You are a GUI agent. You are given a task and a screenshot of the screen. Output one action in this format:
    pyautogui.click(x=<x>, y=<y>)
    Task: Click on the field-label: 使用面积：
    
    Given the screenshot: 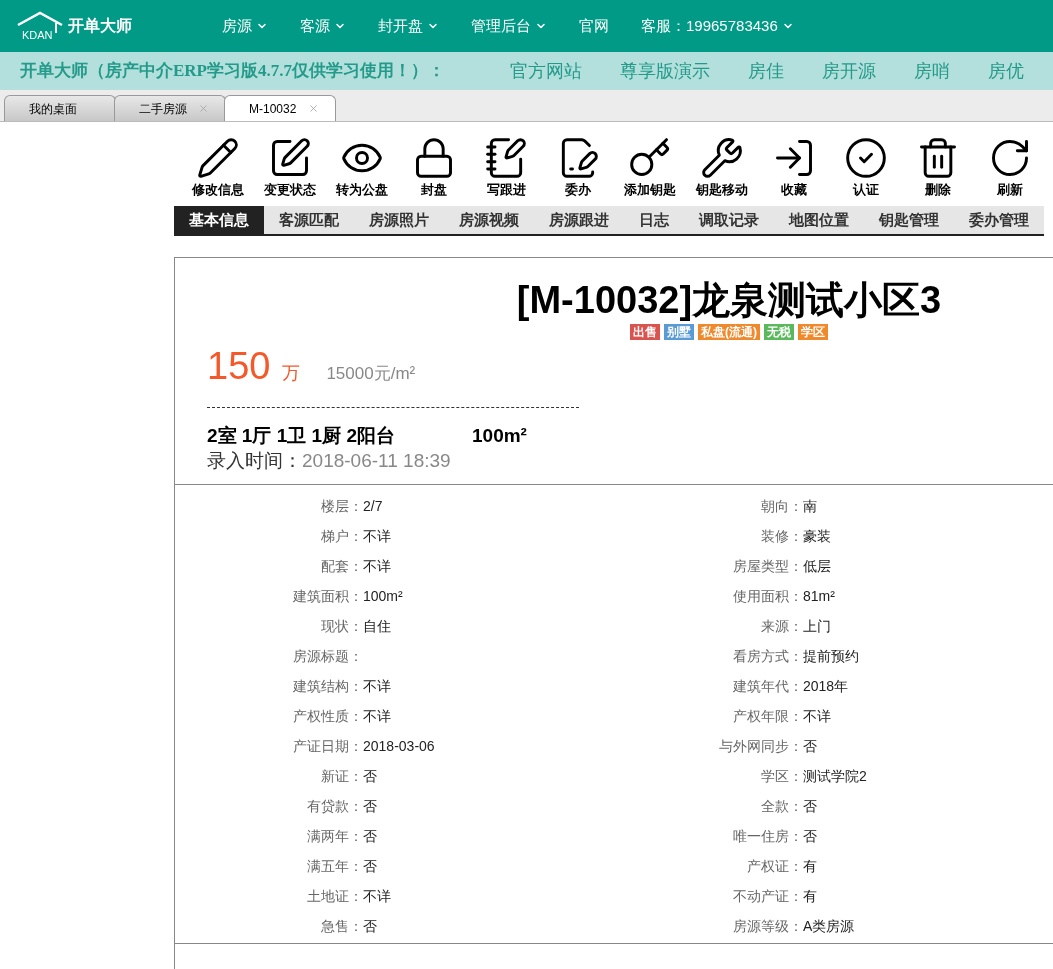 What is the action you would take?
    pyautogui.click(x=767, y=596)
    